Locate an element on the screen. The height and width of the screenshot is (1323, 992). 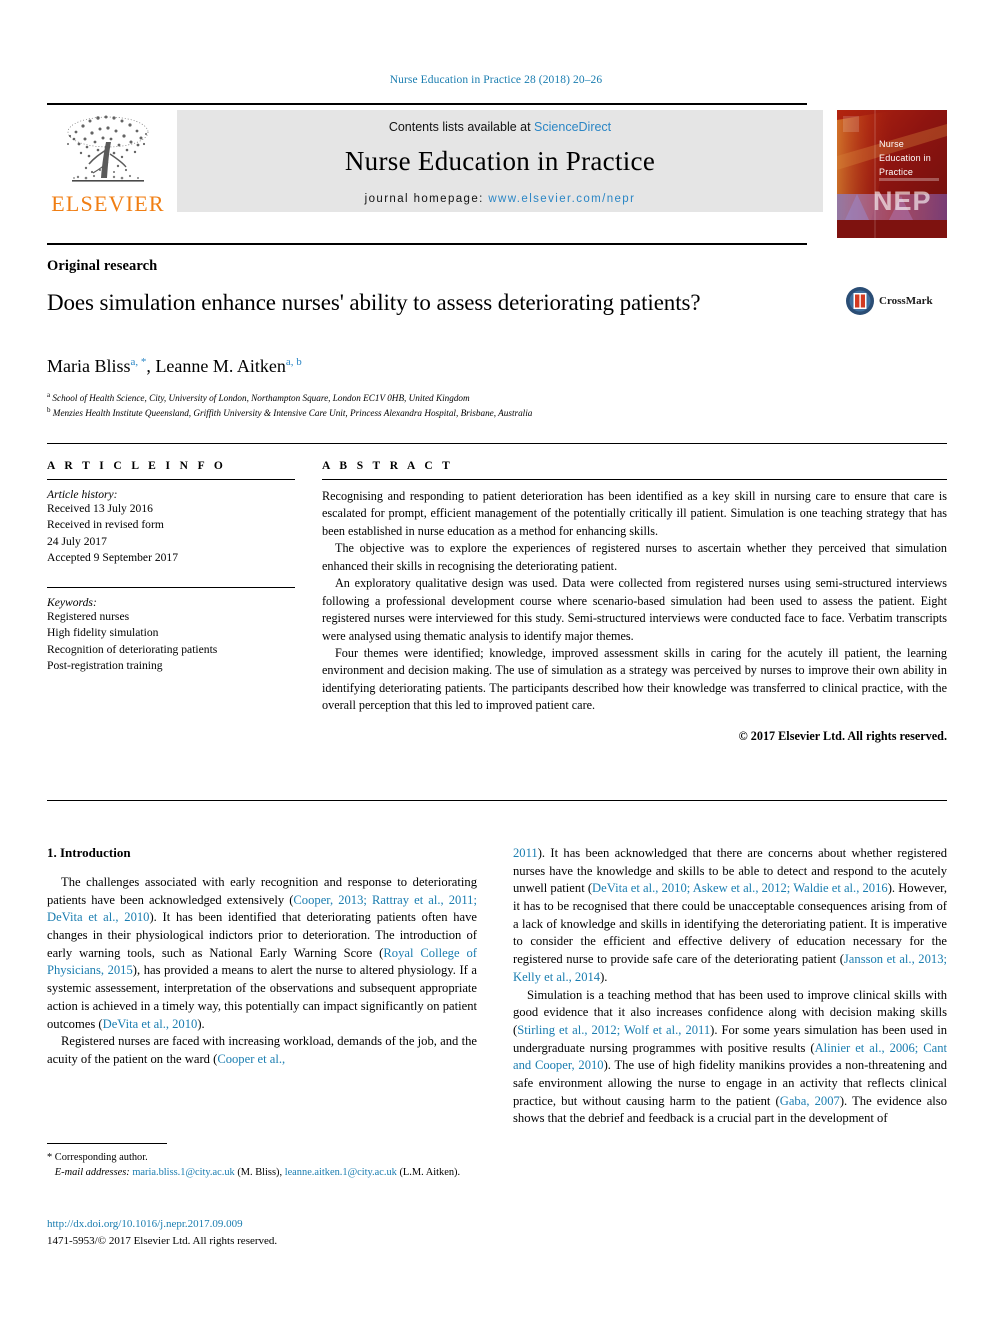
corresponding-author-note: * Corresponding author. is located at coordinates (97, 1157).